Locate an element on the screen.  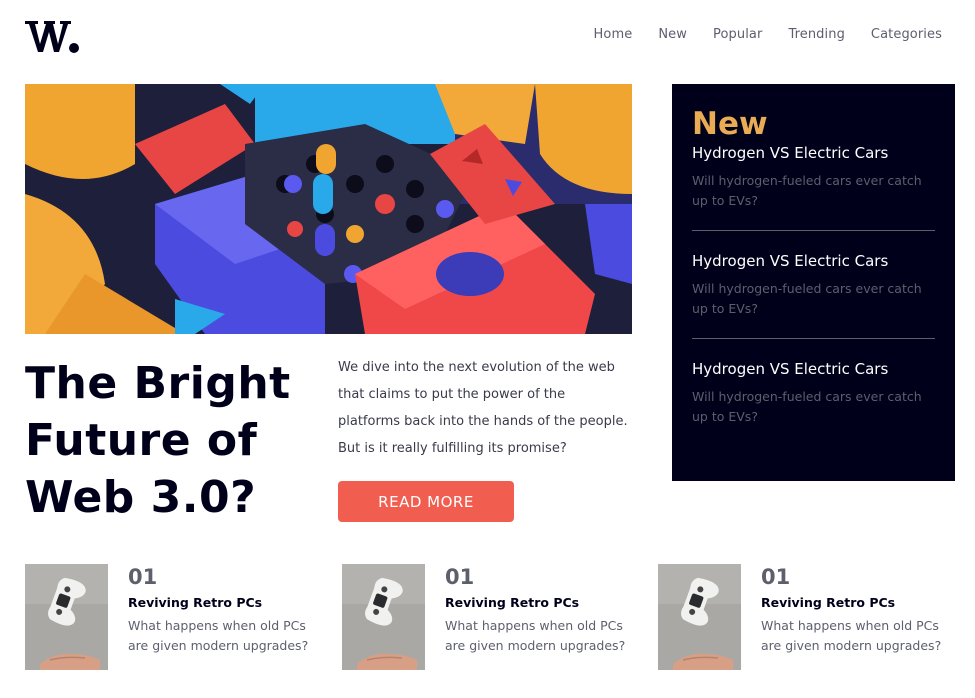
site-logo is located at coordinates (53, 36).